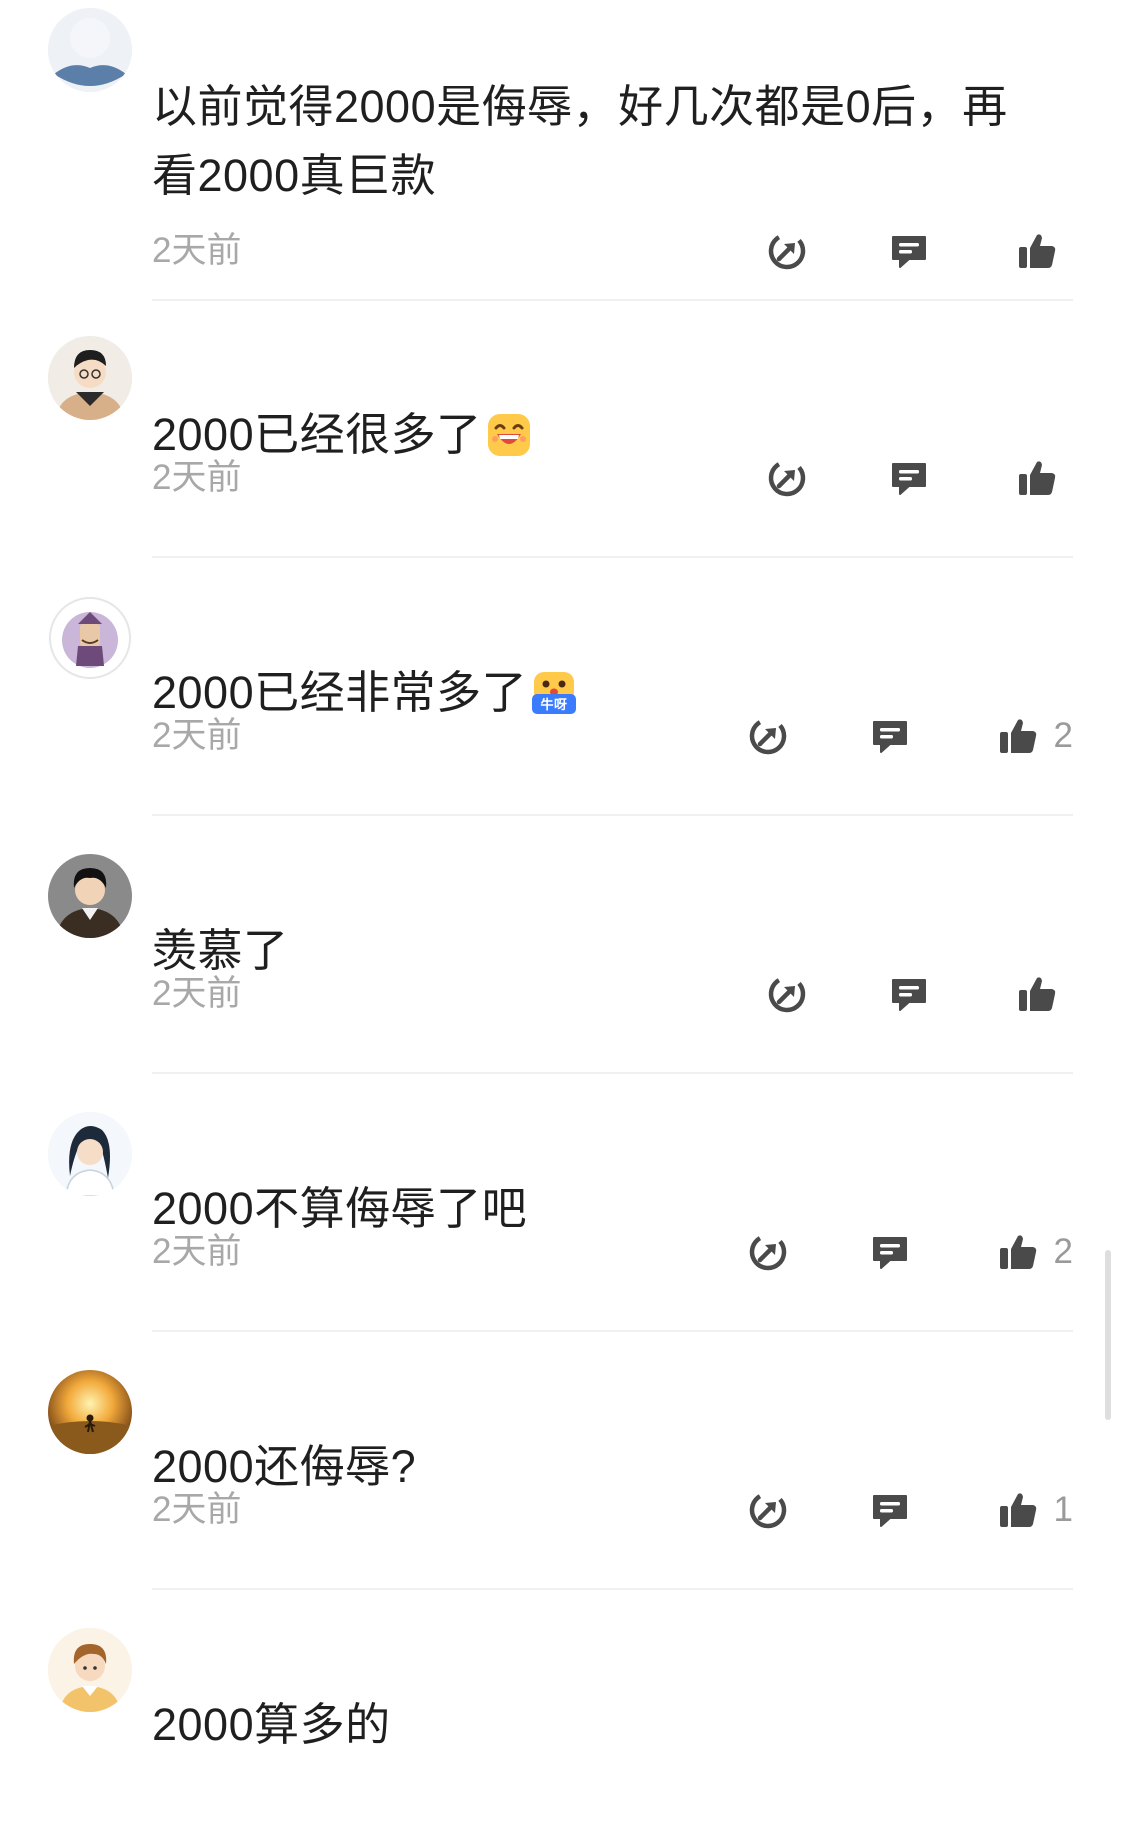 This screenshot has height=1848, width=1125. What do you see at coordinates (580, 141) in the screenshot?
I see `comment-text: 以前觉得2000是侮辱，好几次都是0后，再看2000真巨款` at bounding box center [580, 141].